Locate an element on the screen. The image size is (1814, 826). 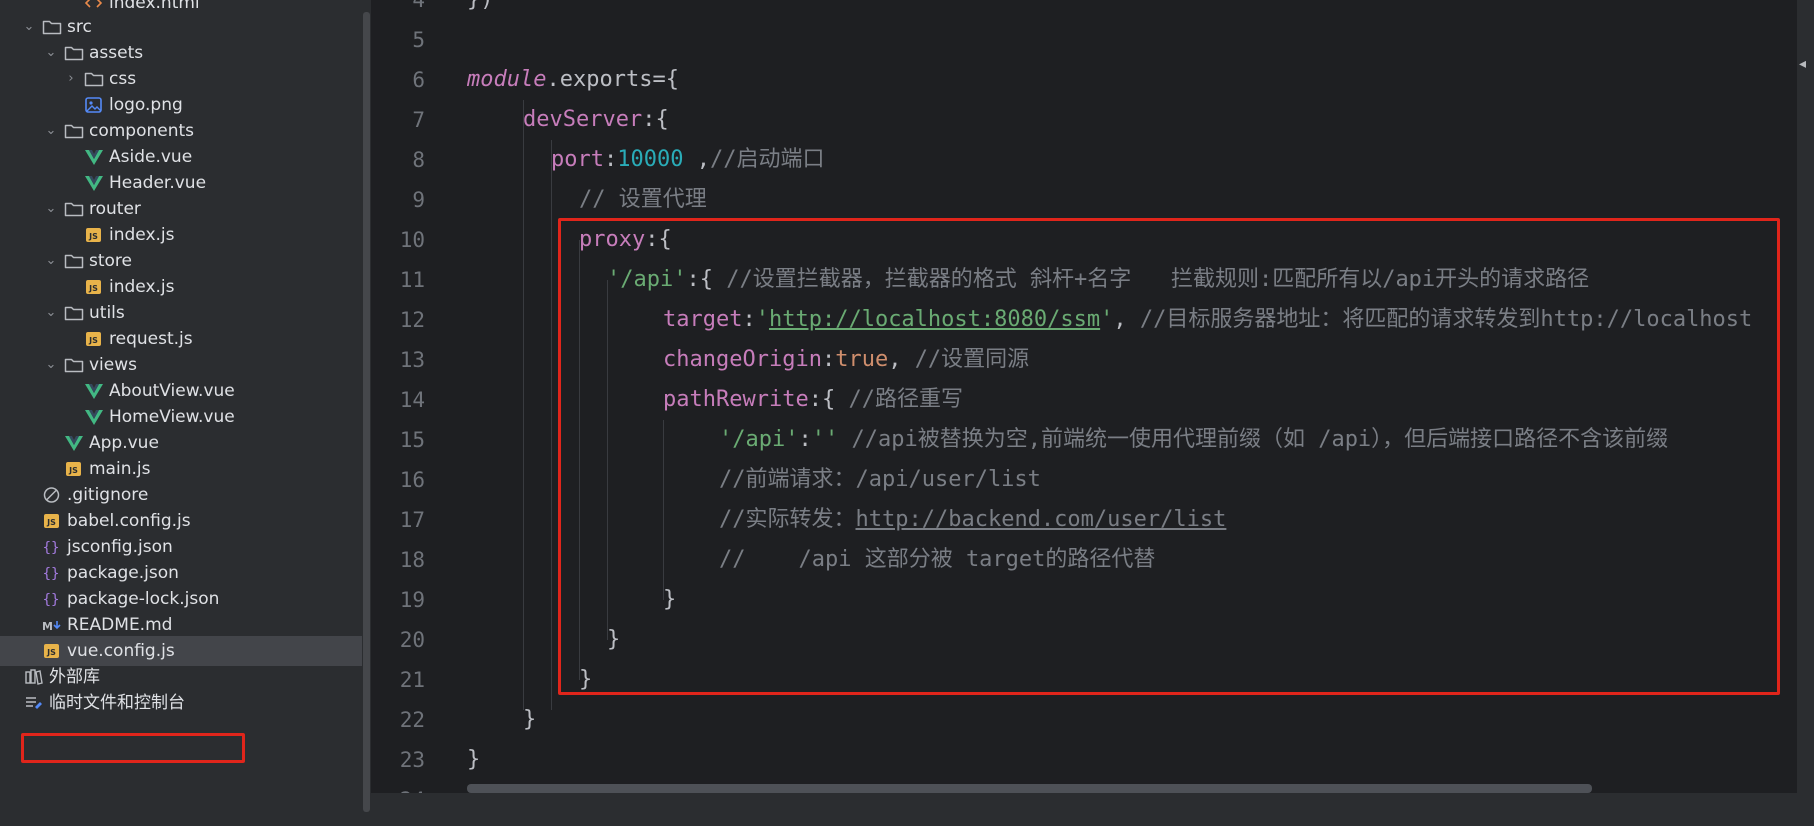
line-number: 22 is located at coordinates (412, 720).